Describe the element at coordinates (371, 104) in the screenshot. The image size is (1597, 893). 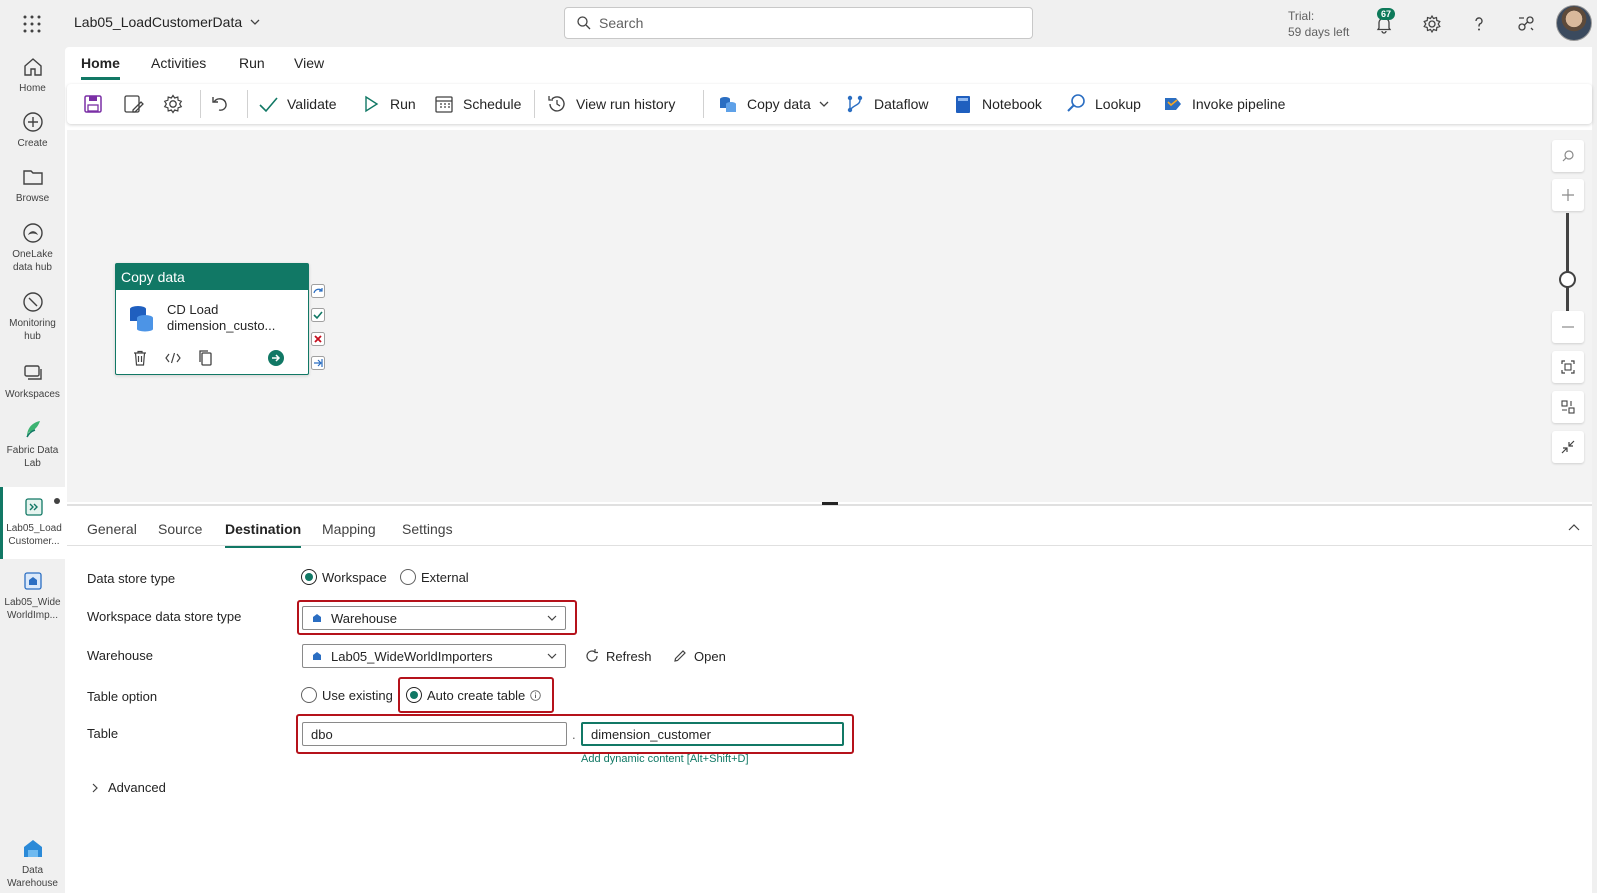
I see `play-icon` at that location.